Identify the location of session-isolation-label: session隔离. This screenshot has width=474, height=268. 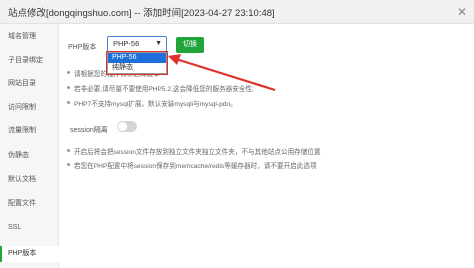
(89, 130).